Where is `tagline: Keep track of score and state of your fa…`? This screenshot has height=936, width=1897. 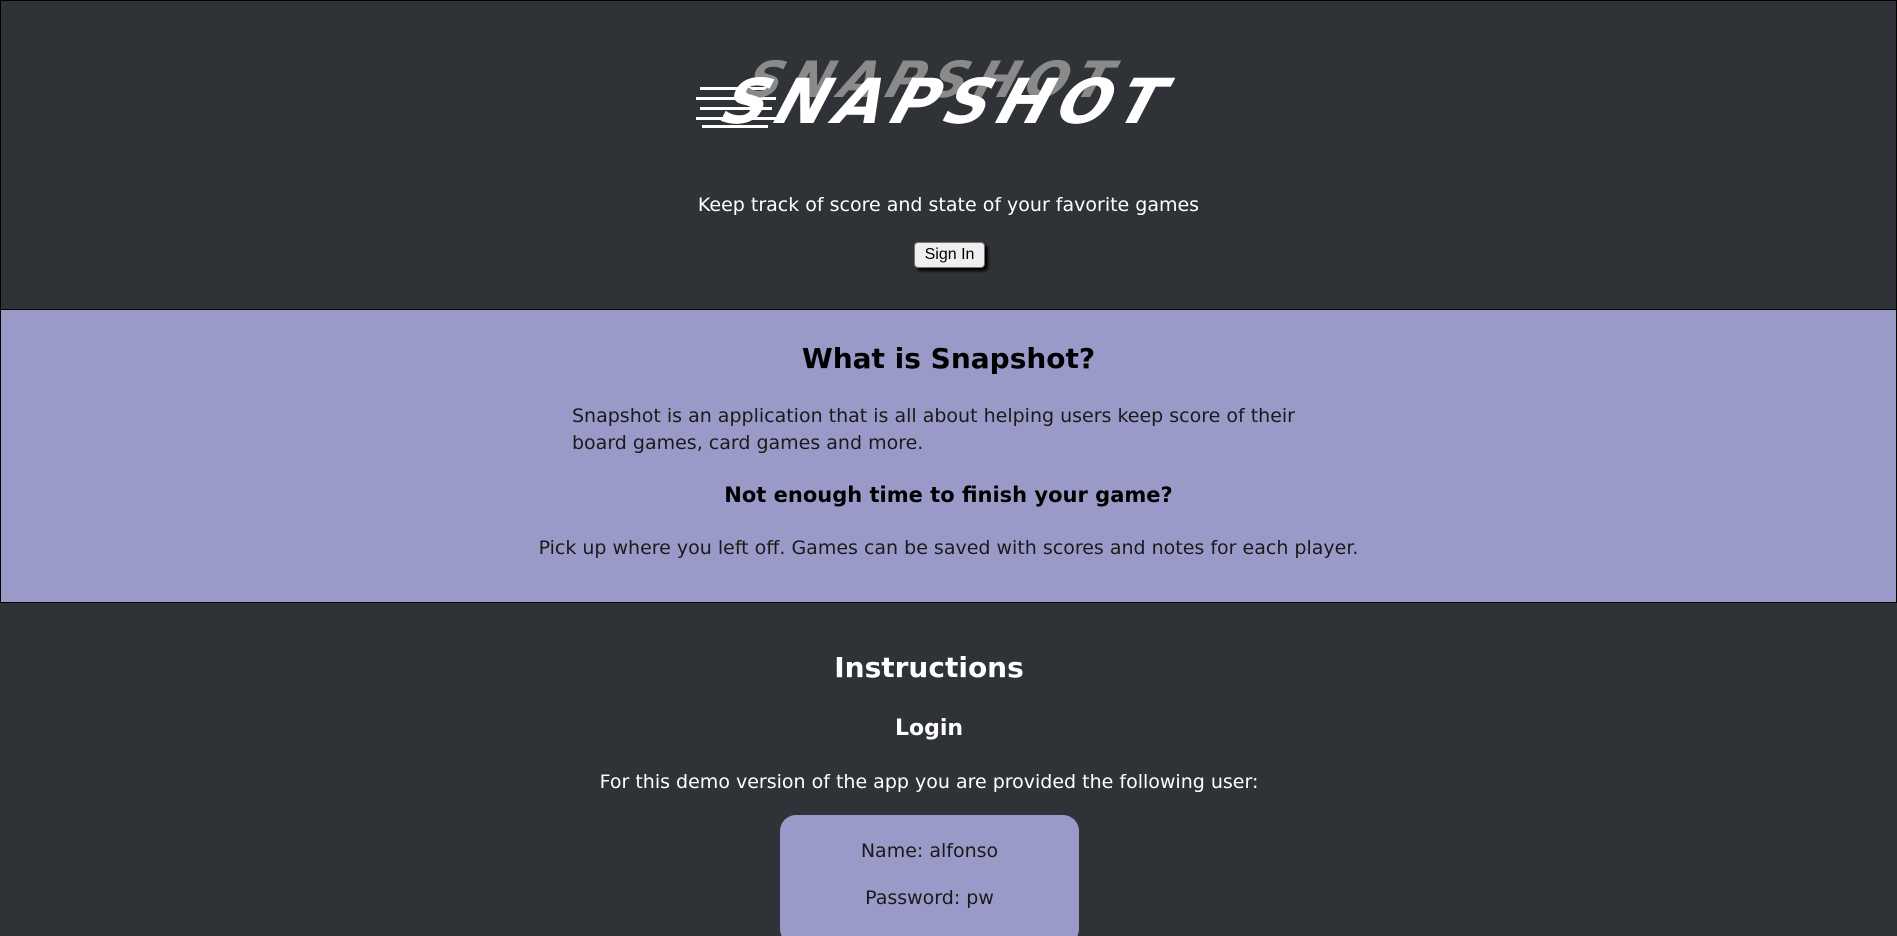 tagline: Keep track of score and state of your fa… is located at coordinates (948, 205).